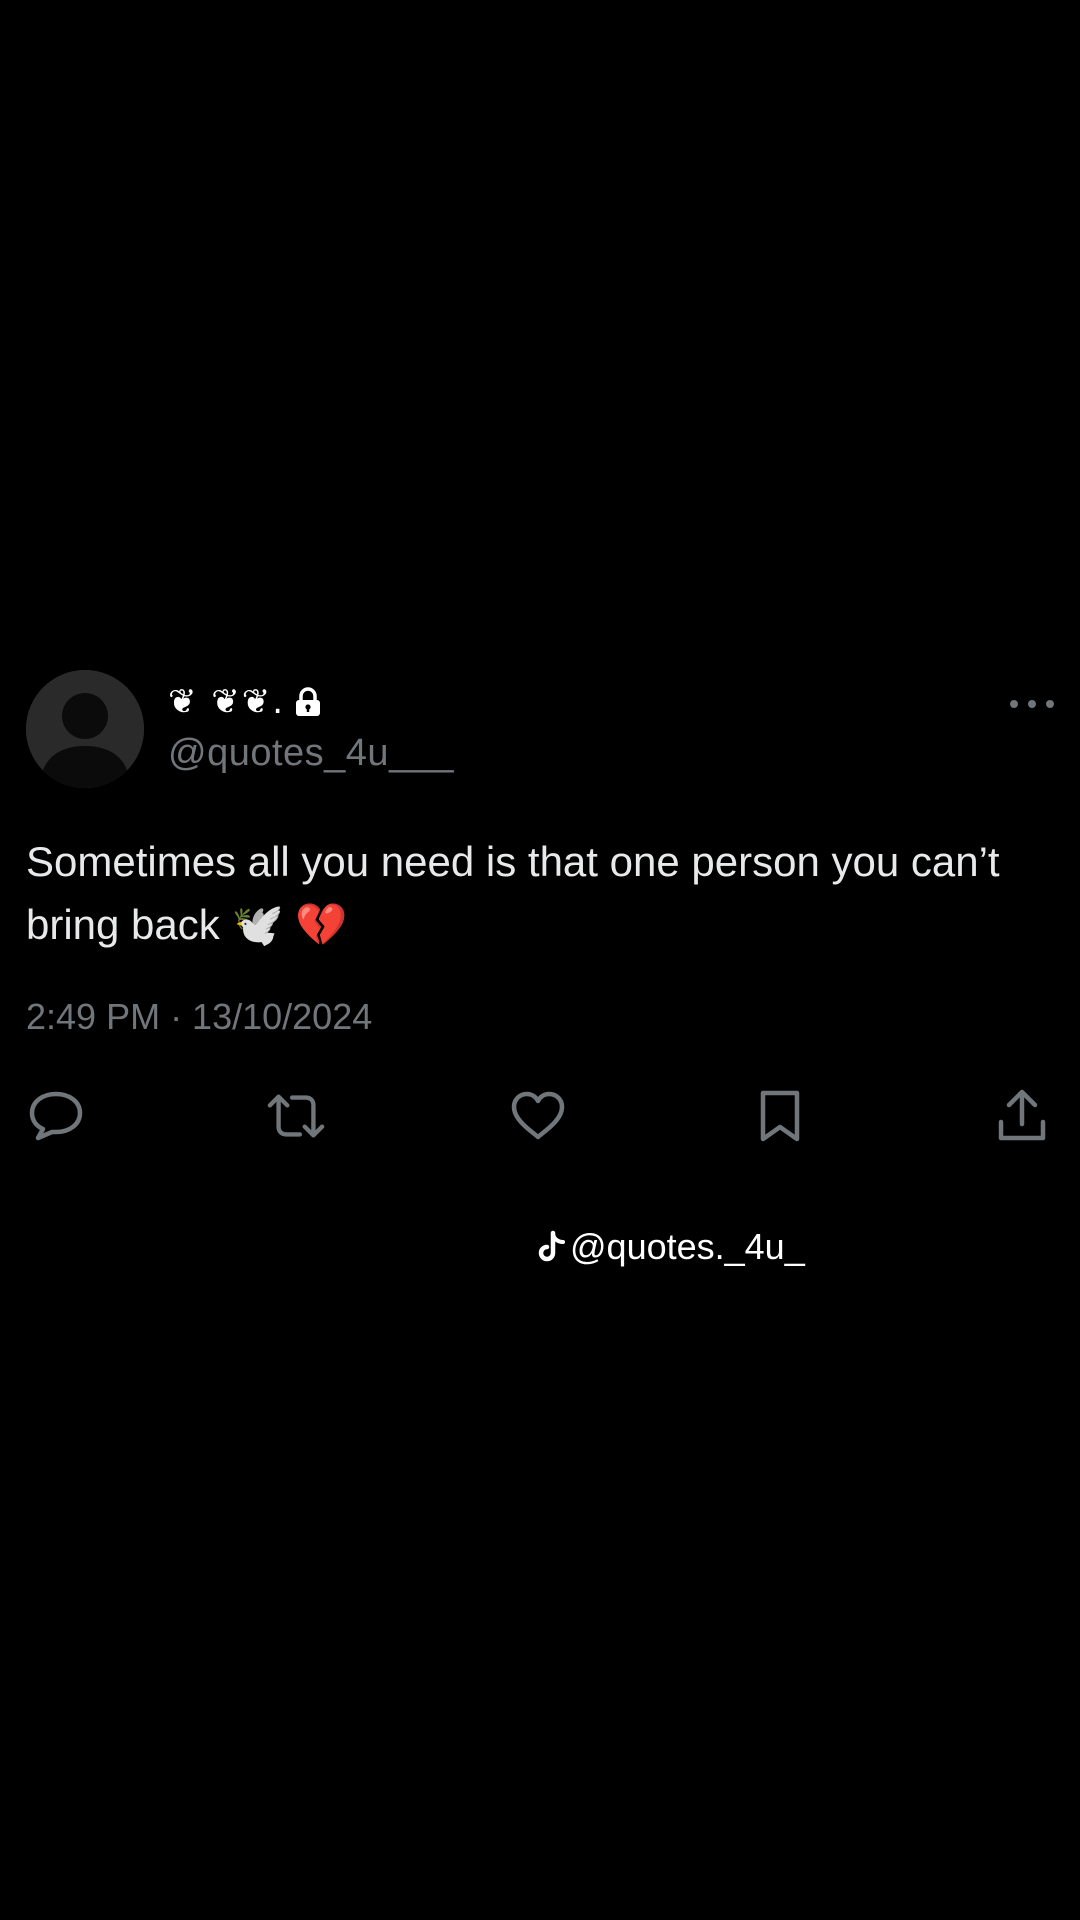 The image size is (1080, 1920). I want to click on default-avatar-icon, so click(85, 729).